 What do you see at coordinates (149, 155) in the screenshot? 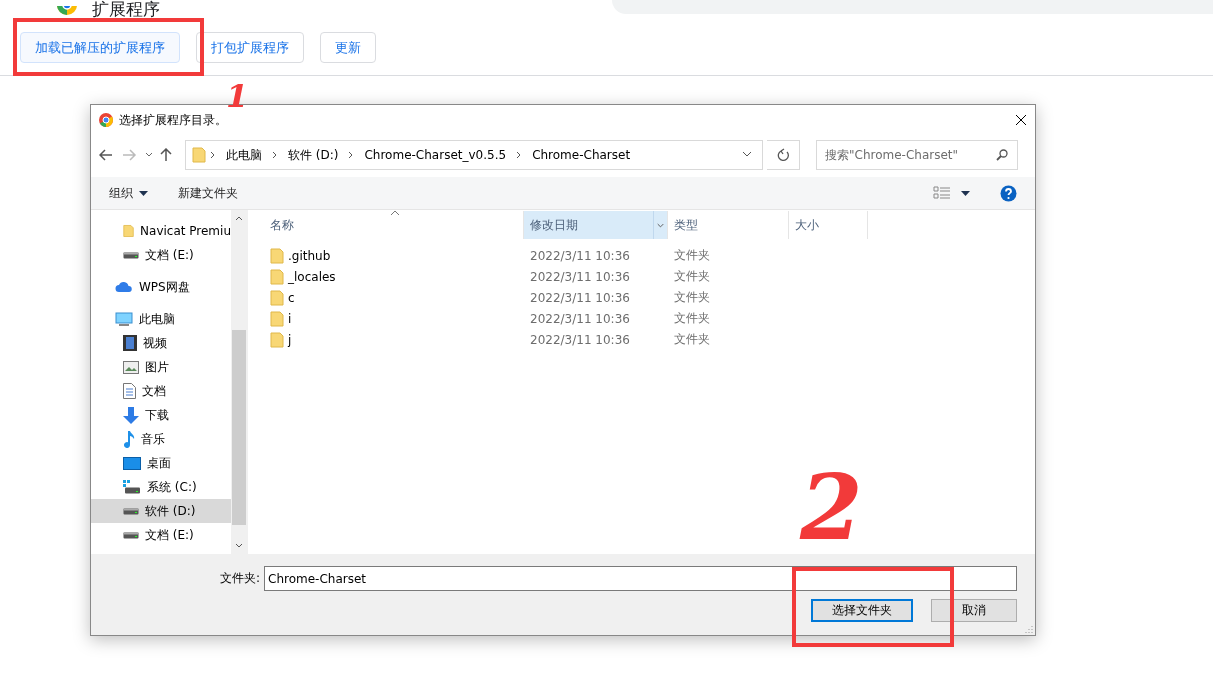
I see `chevron-down-icon` at bounding box center [149, 155].